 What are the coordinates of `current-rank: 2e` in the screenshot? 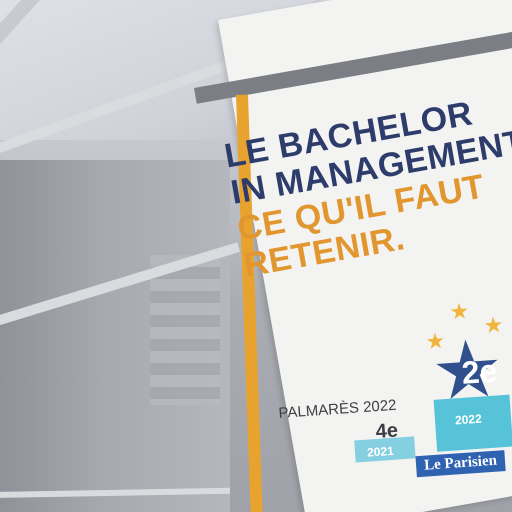 It's located at (479, 371).